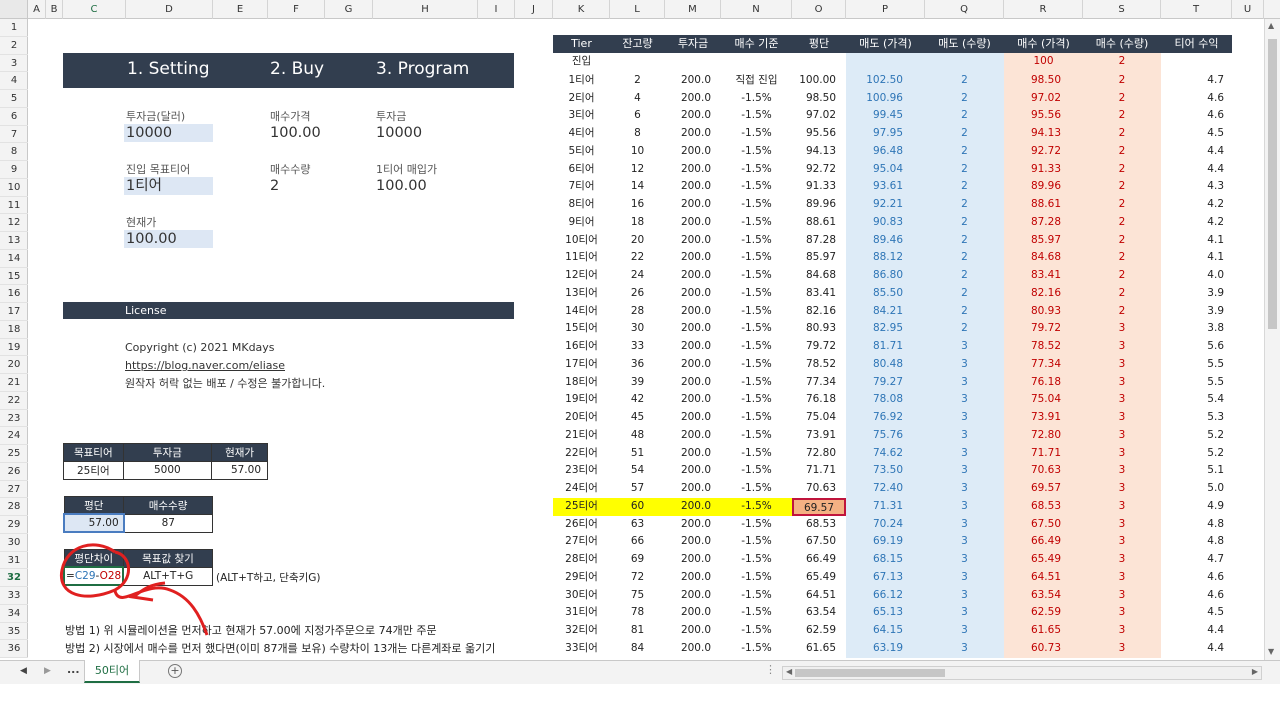  I want to click on tier-cell-tier: 26티어, so click(581, 525).